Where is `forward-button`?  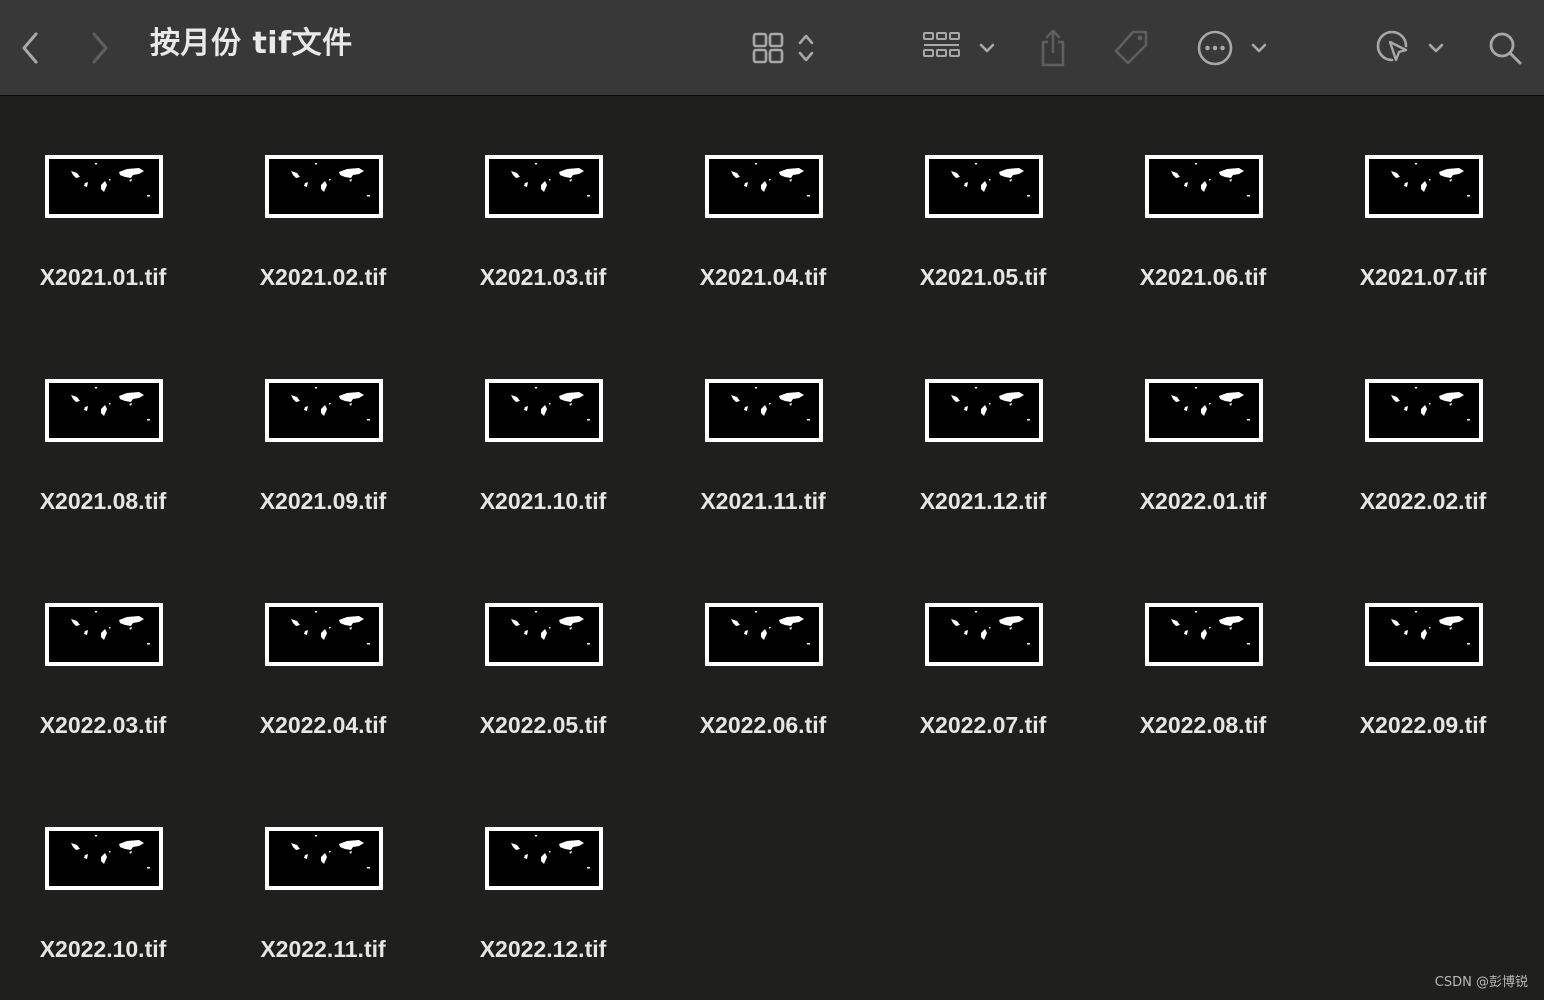 forward-button is located at coordinates (100, 48).